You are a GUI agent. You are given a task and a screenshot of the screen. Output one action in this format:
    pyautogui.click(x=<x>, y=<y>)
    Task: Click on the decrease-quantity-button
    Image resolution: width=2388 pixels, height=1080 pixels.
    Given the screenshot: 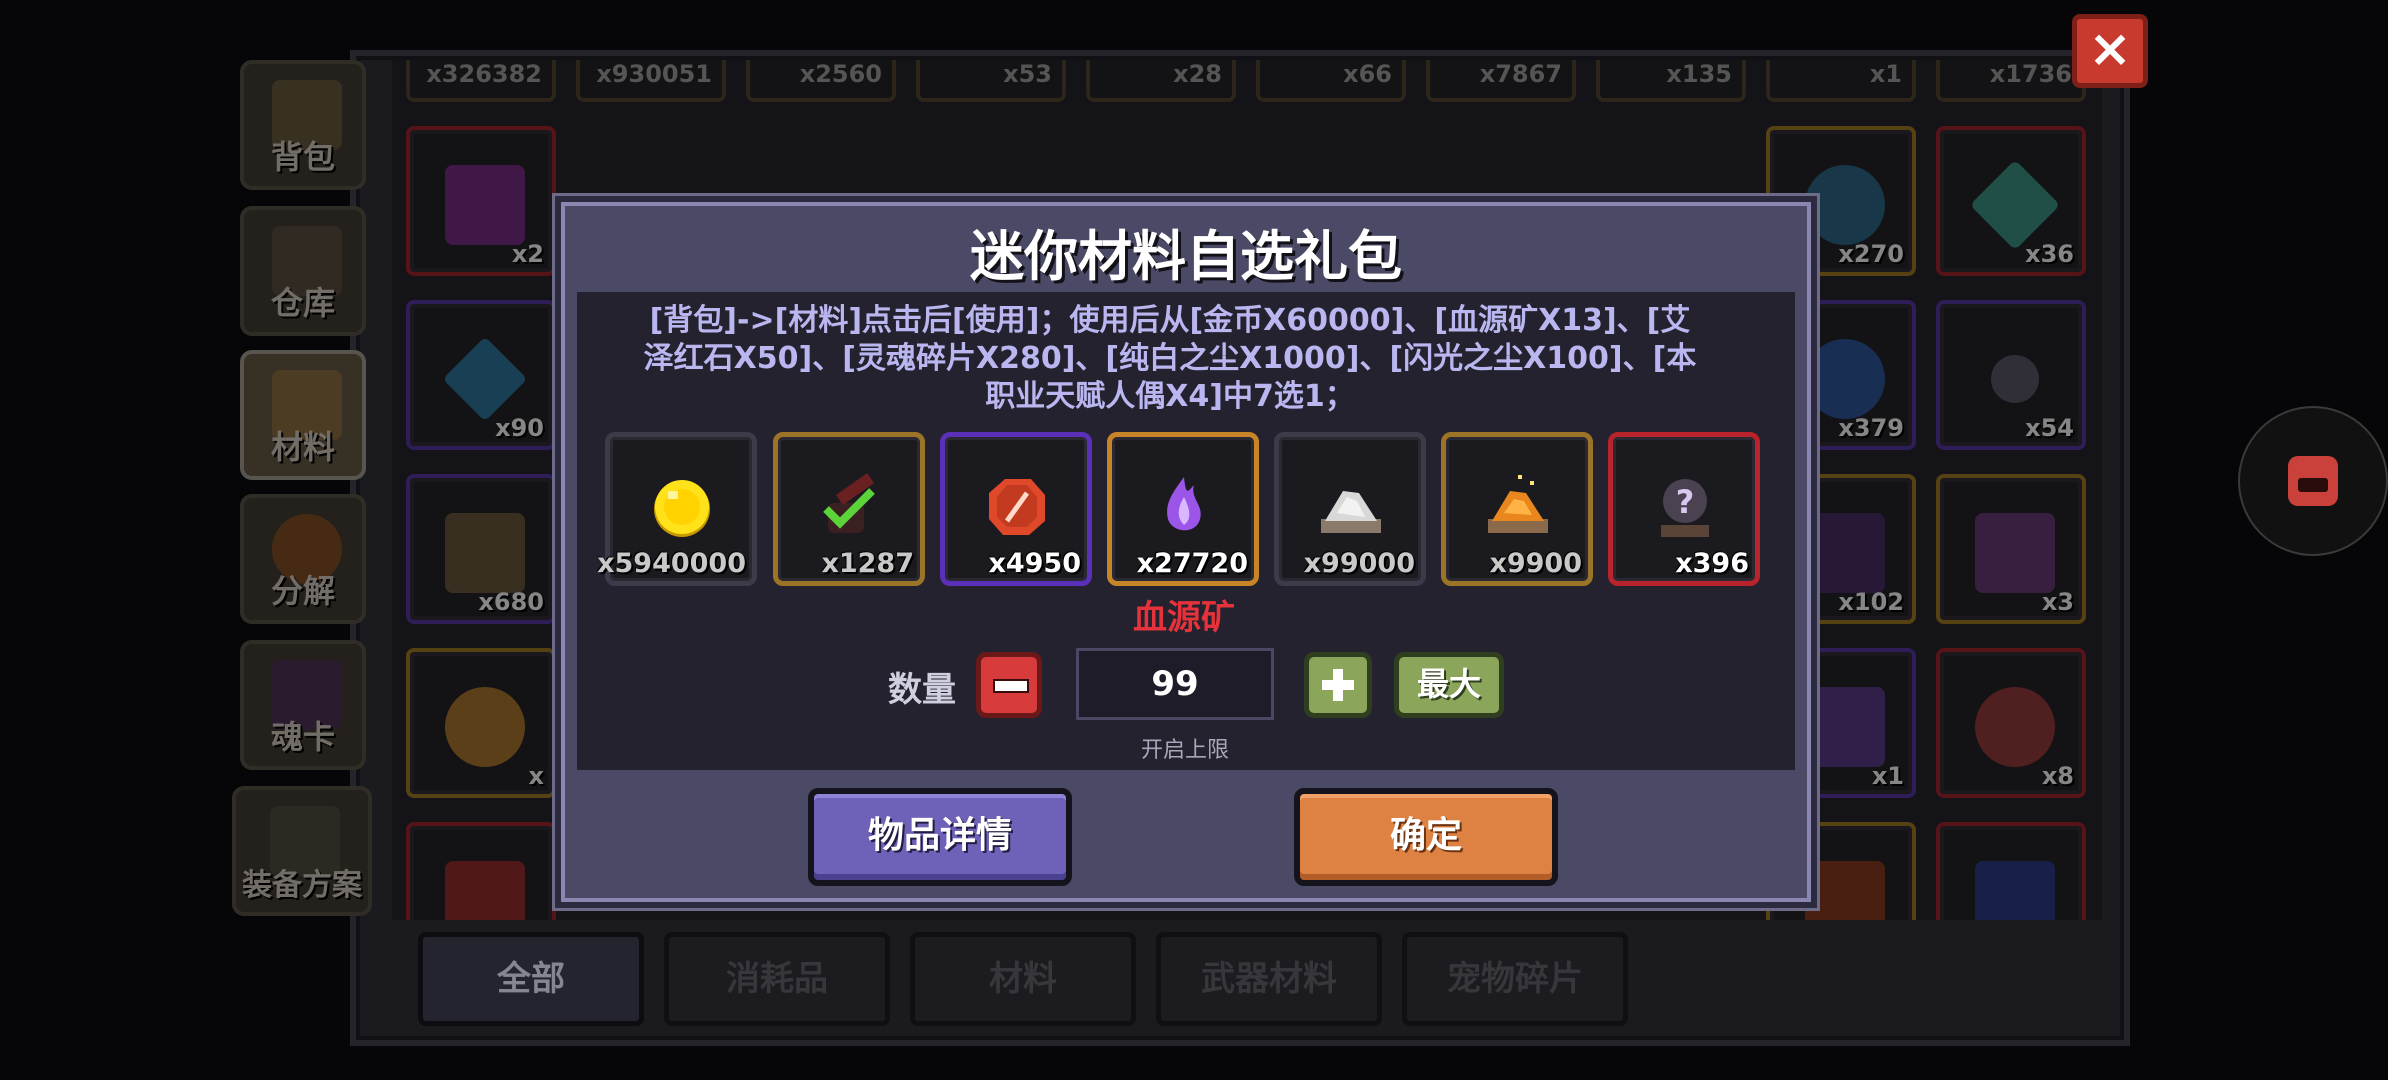 What is the action you would take?
    pyautogui.click(x=1009, y=685)
    